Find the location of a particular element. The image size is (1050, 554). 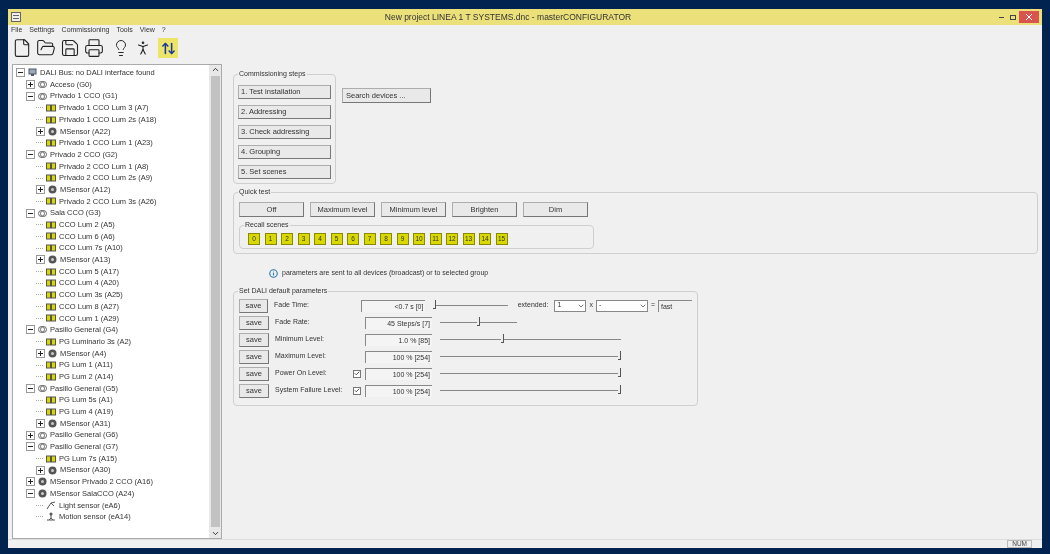

up-down-arrows-icon is located at coordinates (168, 48).